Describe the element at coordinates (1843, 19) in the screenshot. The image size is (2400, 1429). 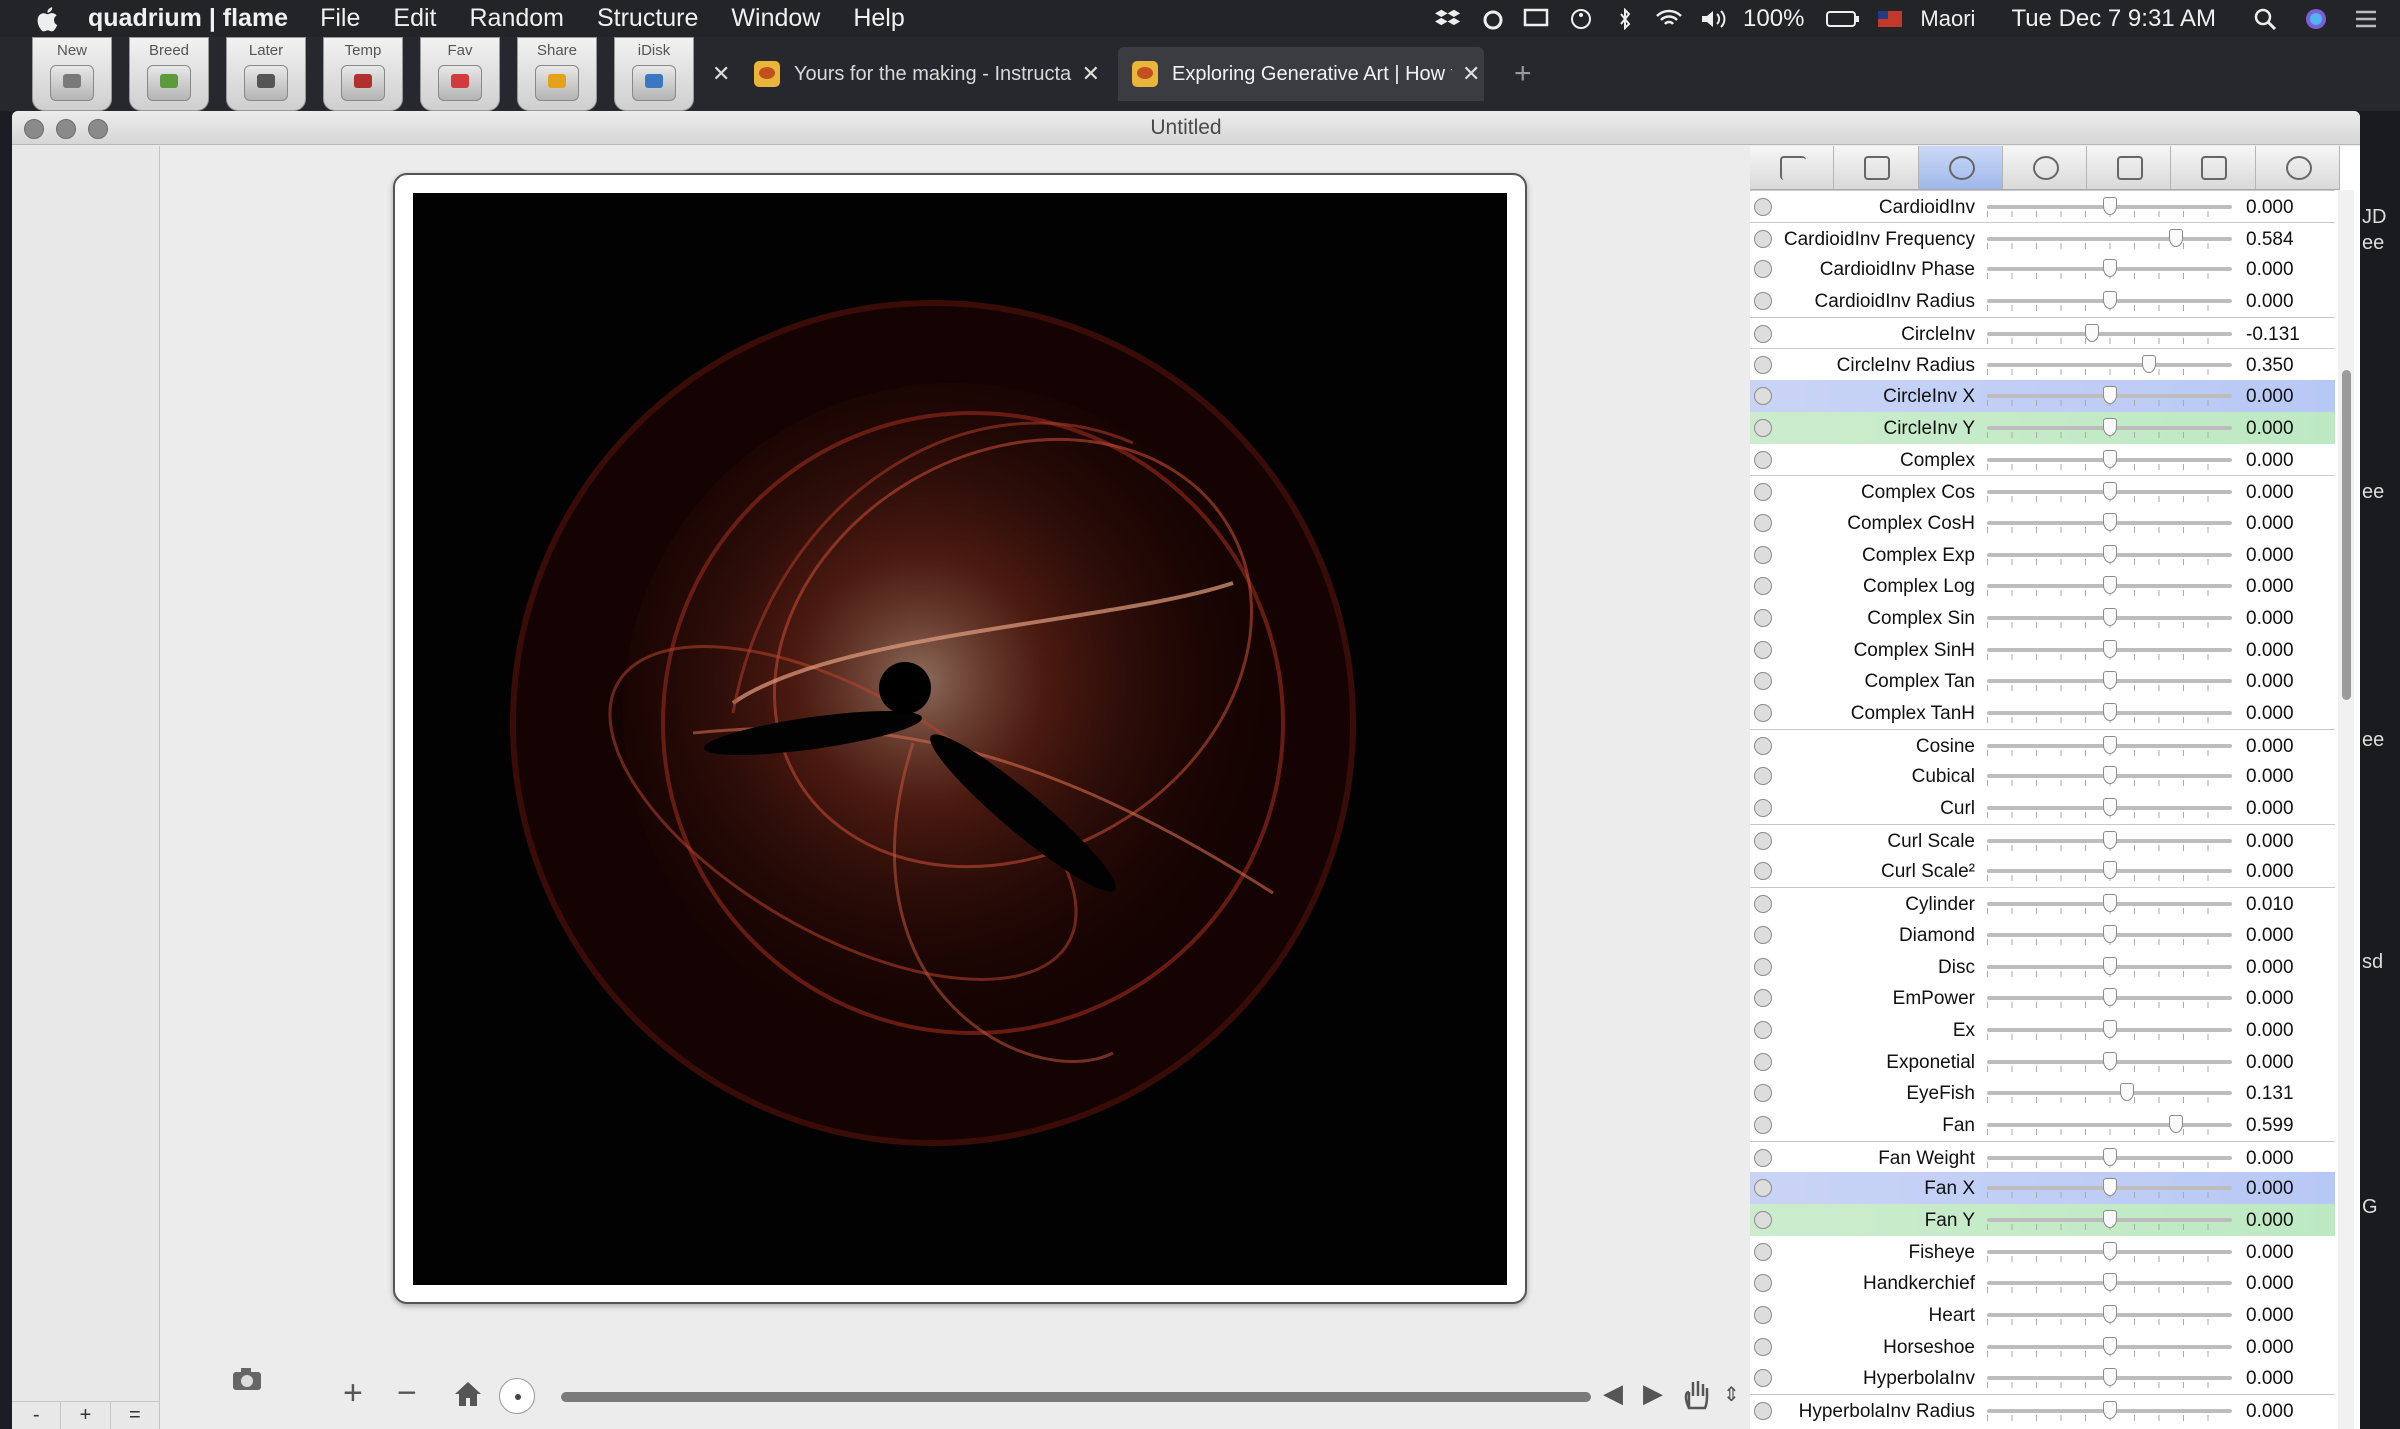
I see `battery-icon` at that location.